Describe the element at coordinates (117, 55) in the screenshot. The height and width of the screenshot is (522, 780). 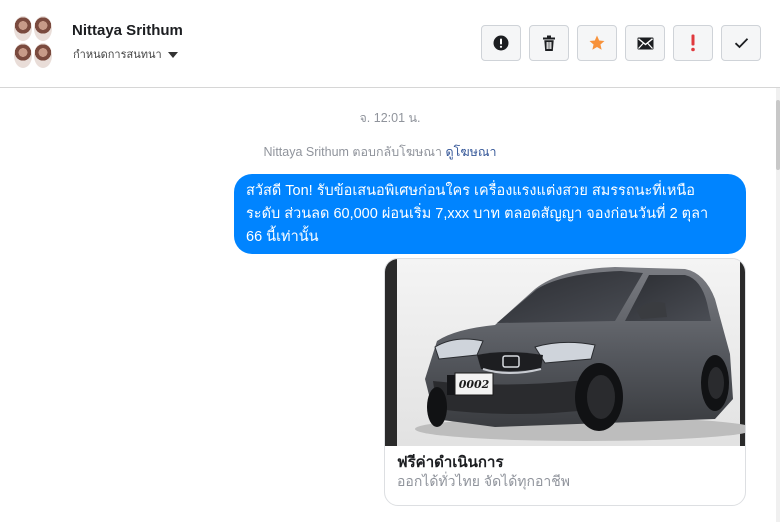
I see `conversation-settings-label: กำหนดการสนทนา` at that location.